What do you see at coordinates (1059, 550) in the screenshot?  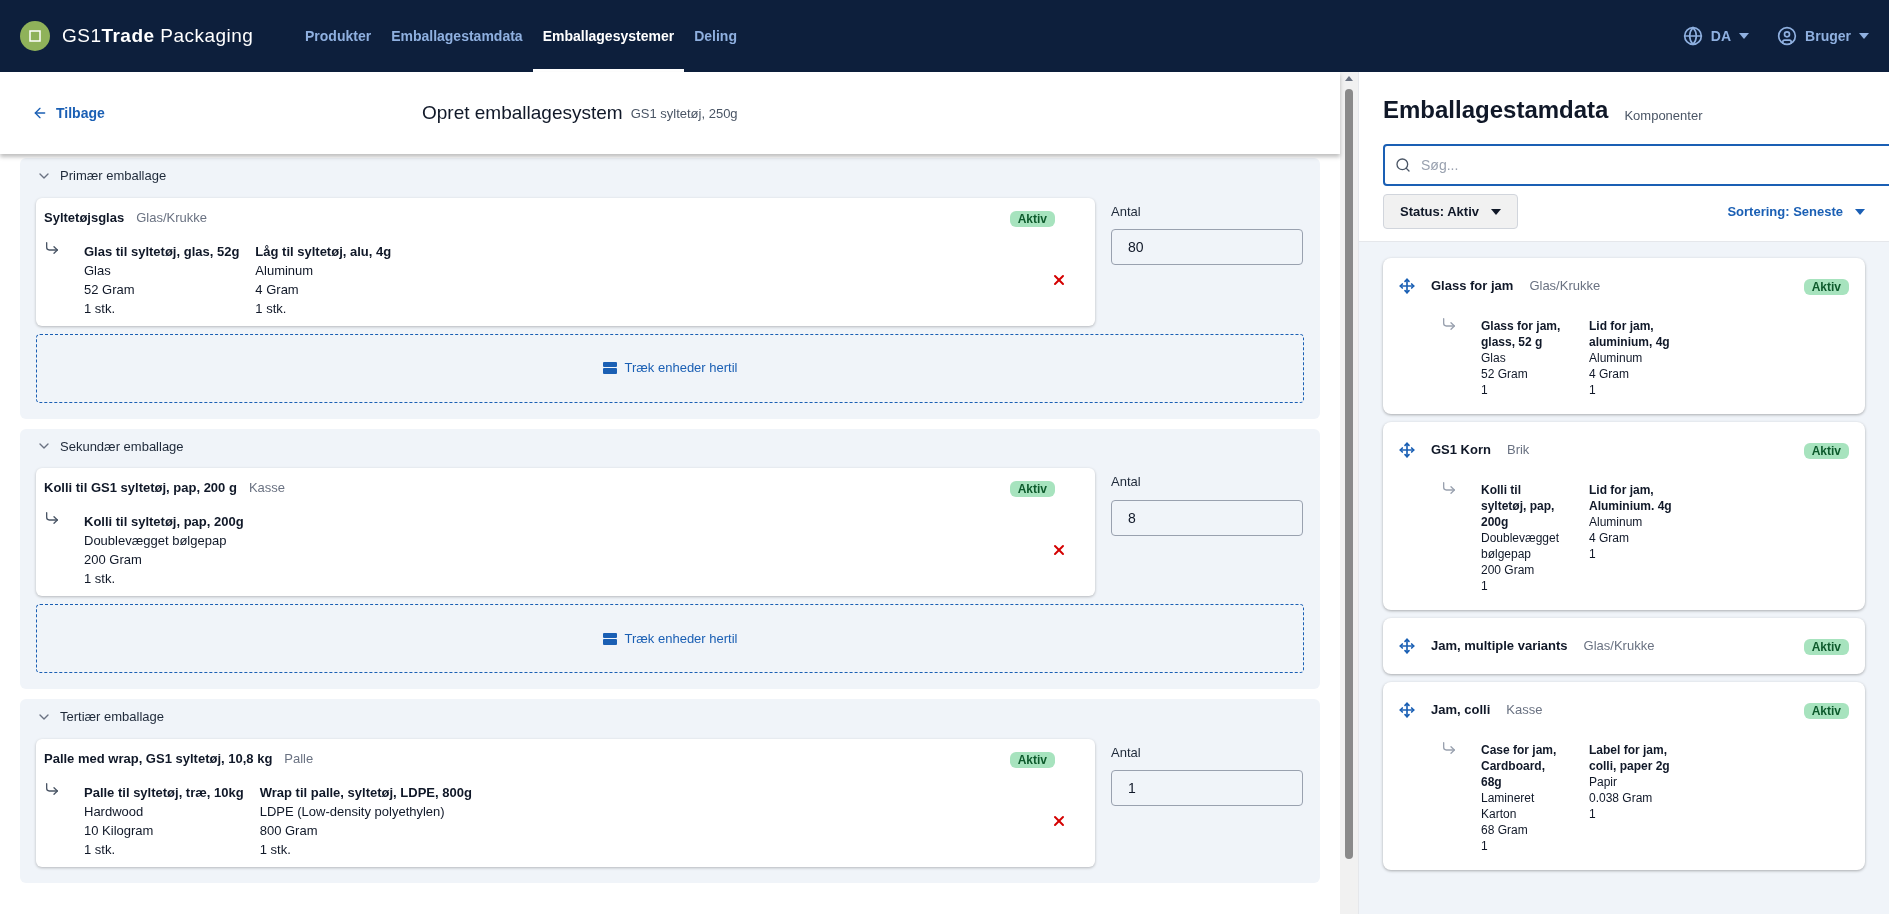 I see `remove-icon` at bounding box center [1059, 550].